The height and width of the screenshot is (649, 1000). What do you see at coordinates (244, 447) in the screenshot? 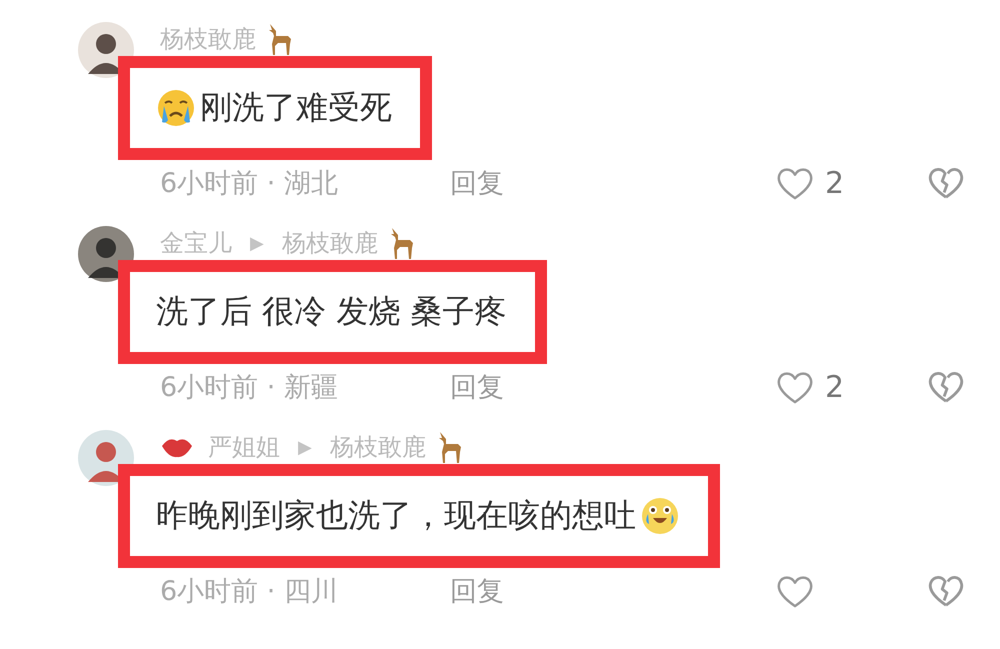
I see `author-name: 严姐姐` at bounding box center [244, 447].